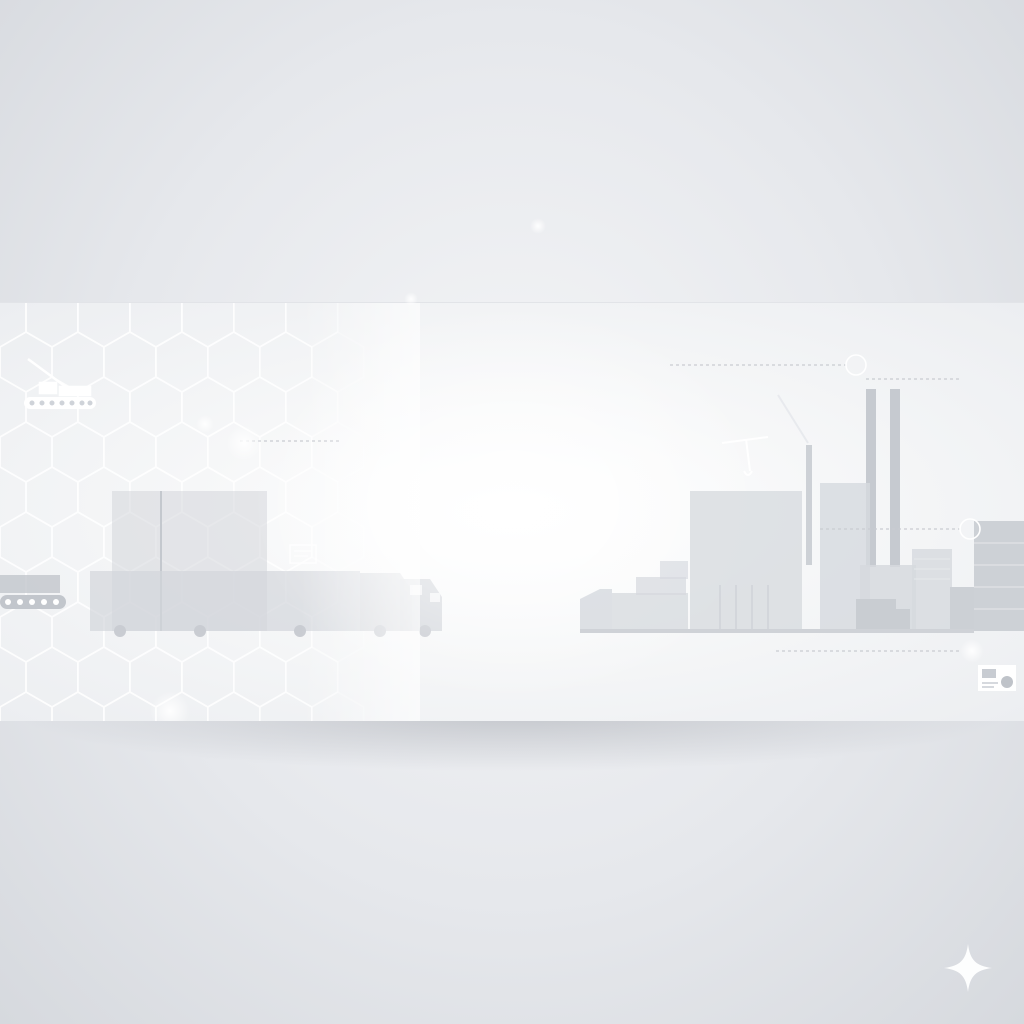  Describe the element at coordinates (968, 968) in the screenshot. I see `sparkle-icon` at that location.